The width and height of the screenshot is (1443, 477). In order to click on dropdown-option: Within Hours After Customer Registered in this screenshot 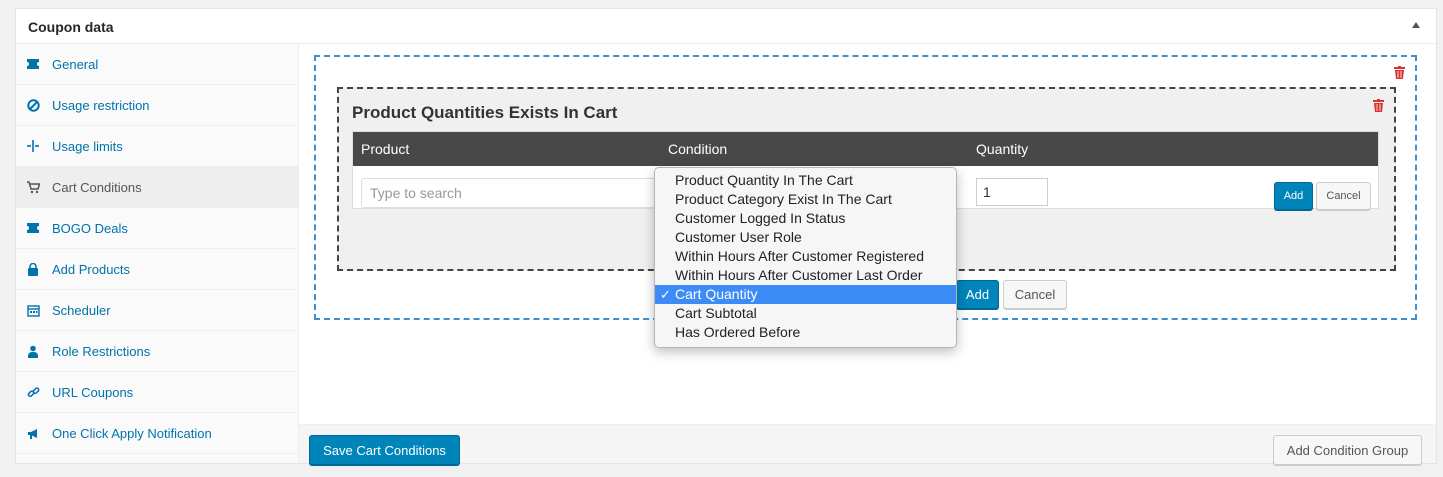, I will do `click(805, 256)`.